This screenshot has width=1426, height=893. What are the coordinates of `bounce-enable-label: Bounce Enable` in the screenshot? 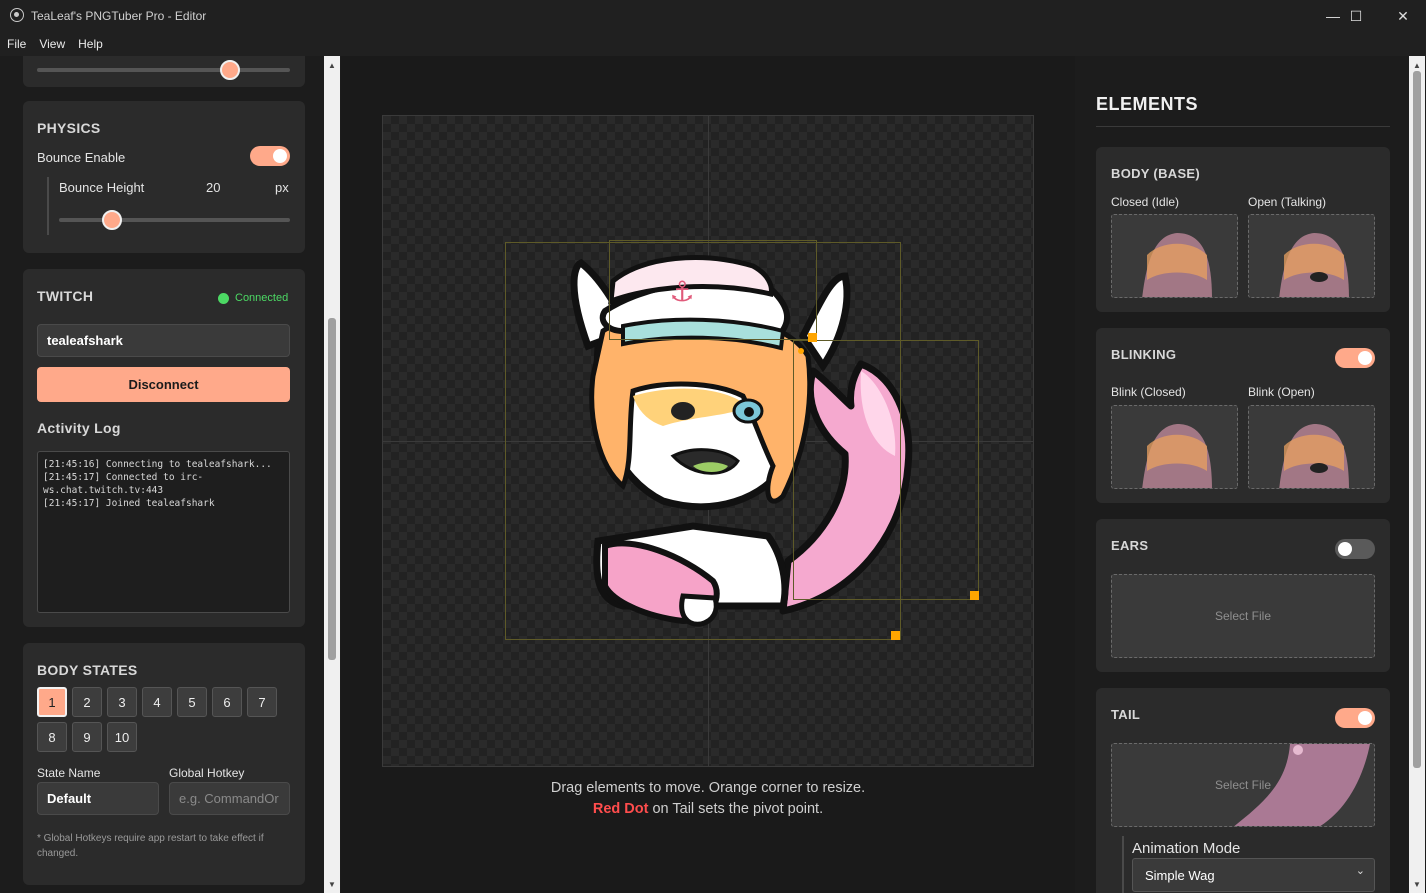 It's located at (81, 157).